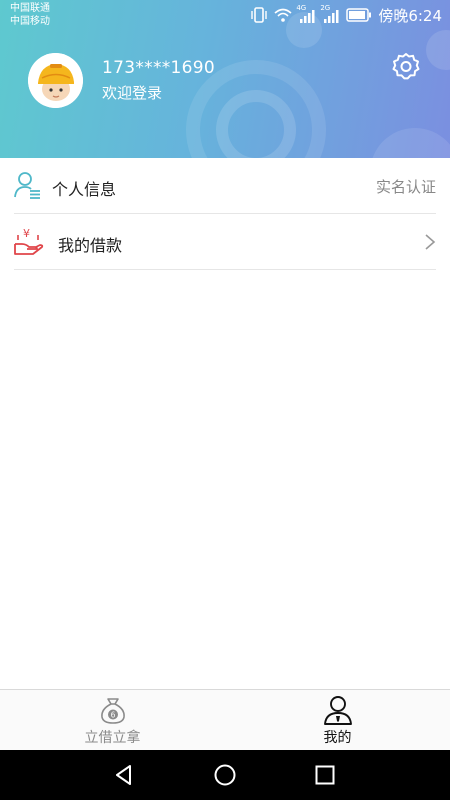 This screenshot has height=800, width=450. What do you see at coordinates (132, 92) in the screenshot?
I see `welcome-login-link: 欢迎登录` at bounding box center [132, 92].